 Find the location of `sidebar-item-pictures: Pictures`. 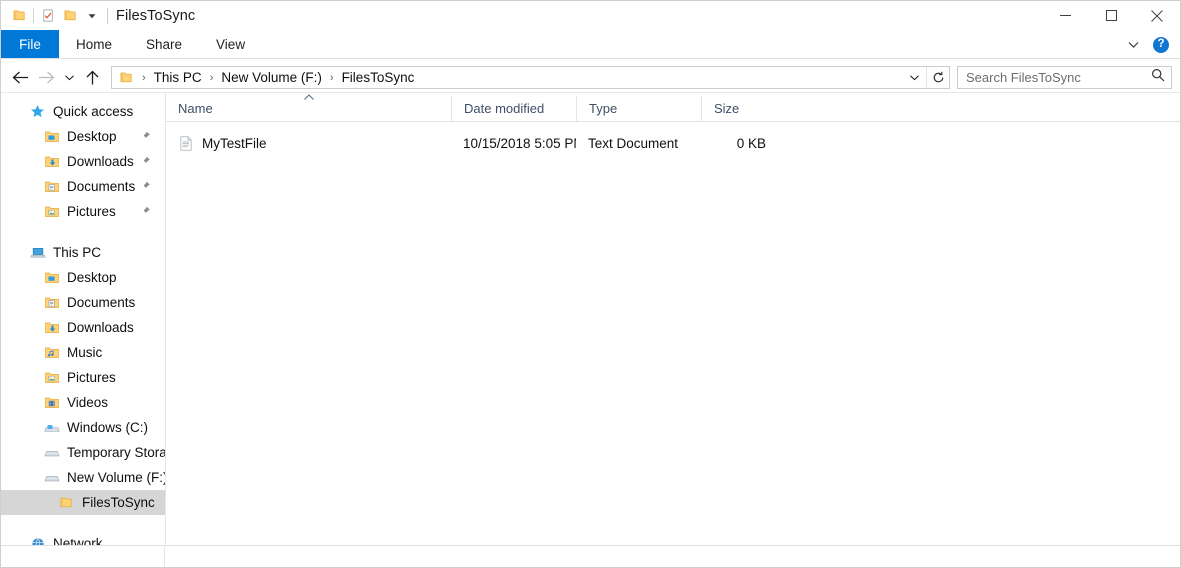

sidebar-item-pictures: Pictures is located at coordinates (83, 377).